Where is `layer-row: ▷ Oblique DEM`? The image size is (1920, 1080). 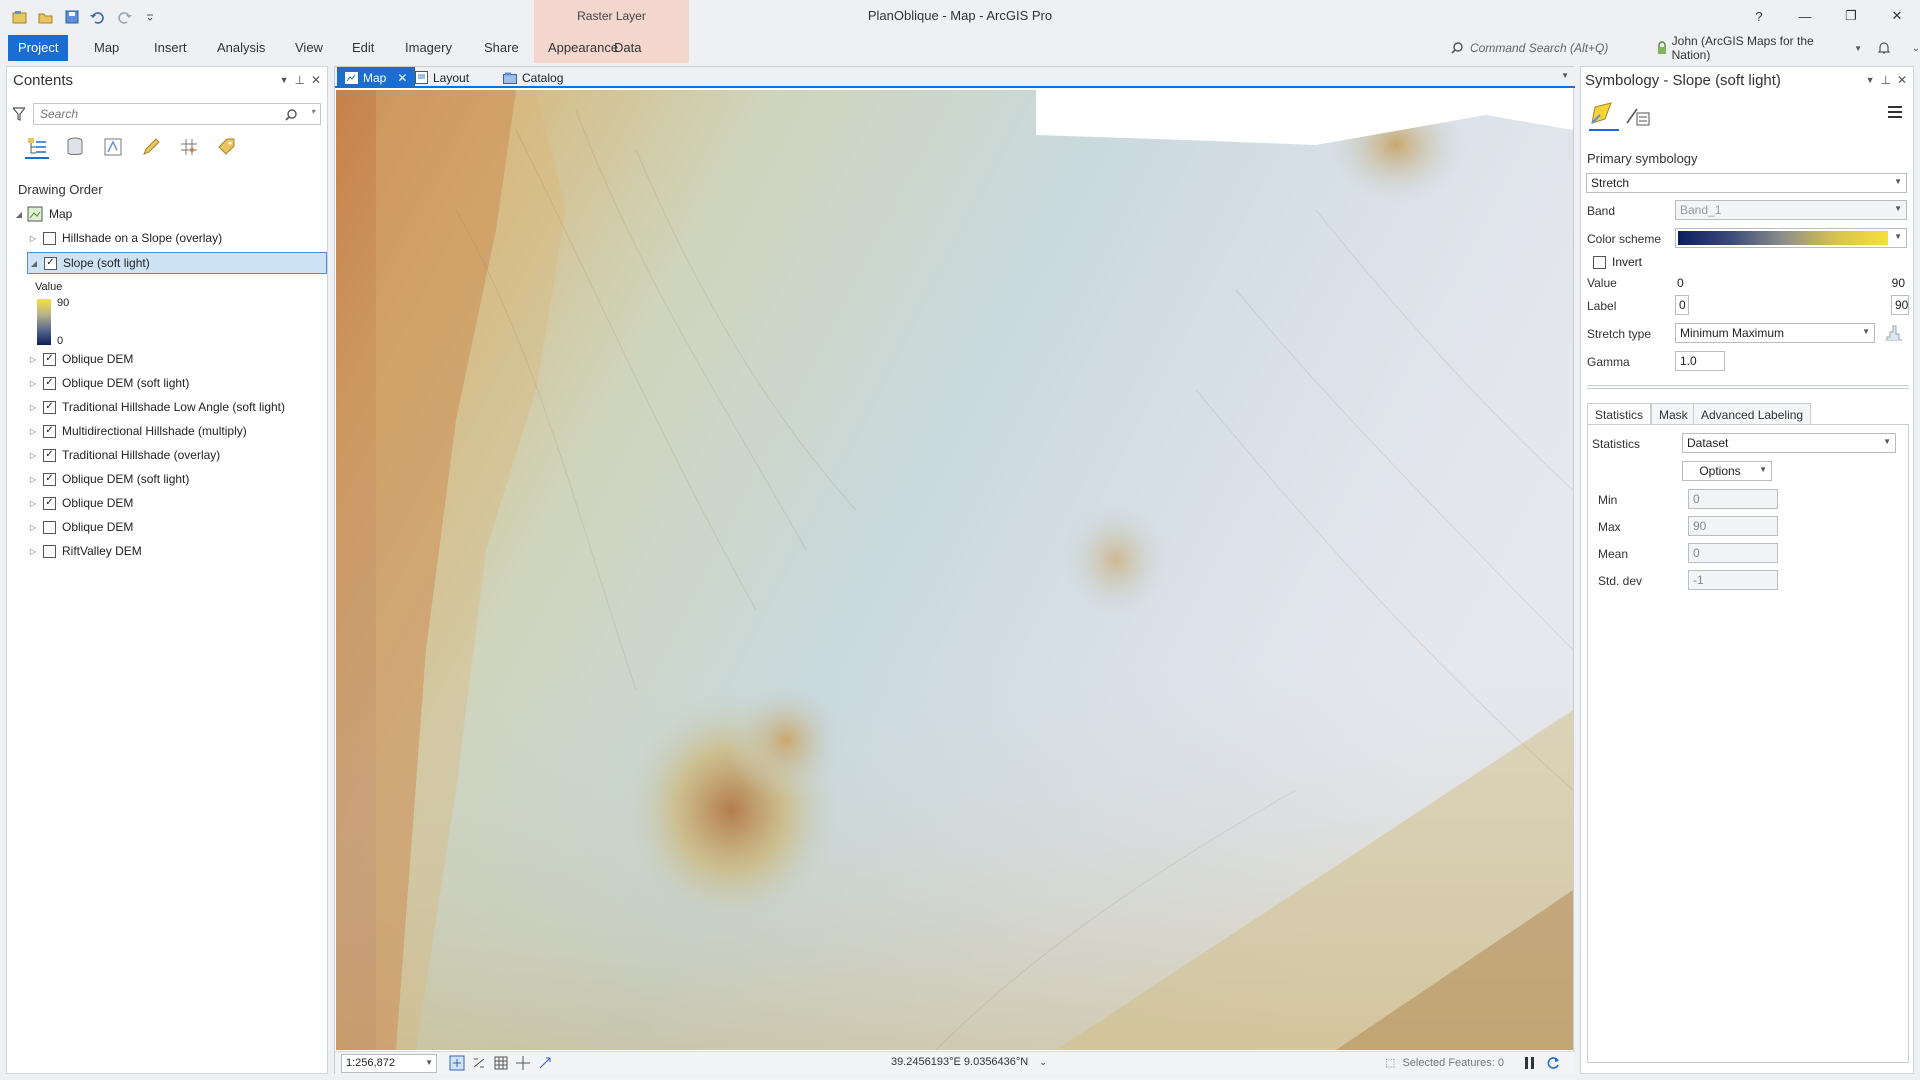
layer-row: ▷ Oblique DEM is located at coordinates (177, 527).